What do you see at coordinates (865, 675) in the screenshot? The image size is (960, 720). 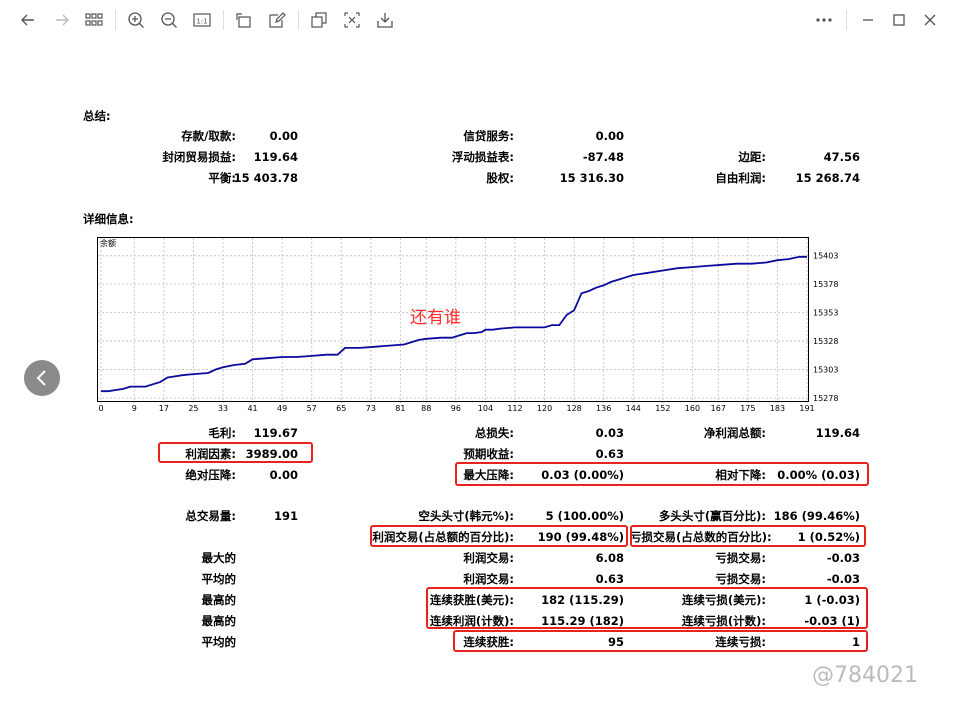 I see `watermark: @784021` at bounding box center [865, 675].